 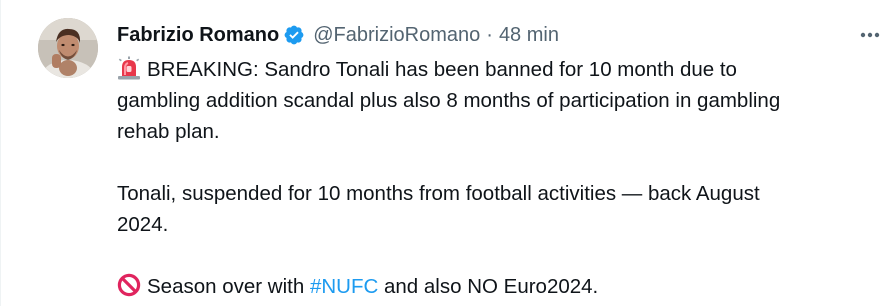 I want to click on author-handle: @FabrizioRomano, so click(x=396, y=35).